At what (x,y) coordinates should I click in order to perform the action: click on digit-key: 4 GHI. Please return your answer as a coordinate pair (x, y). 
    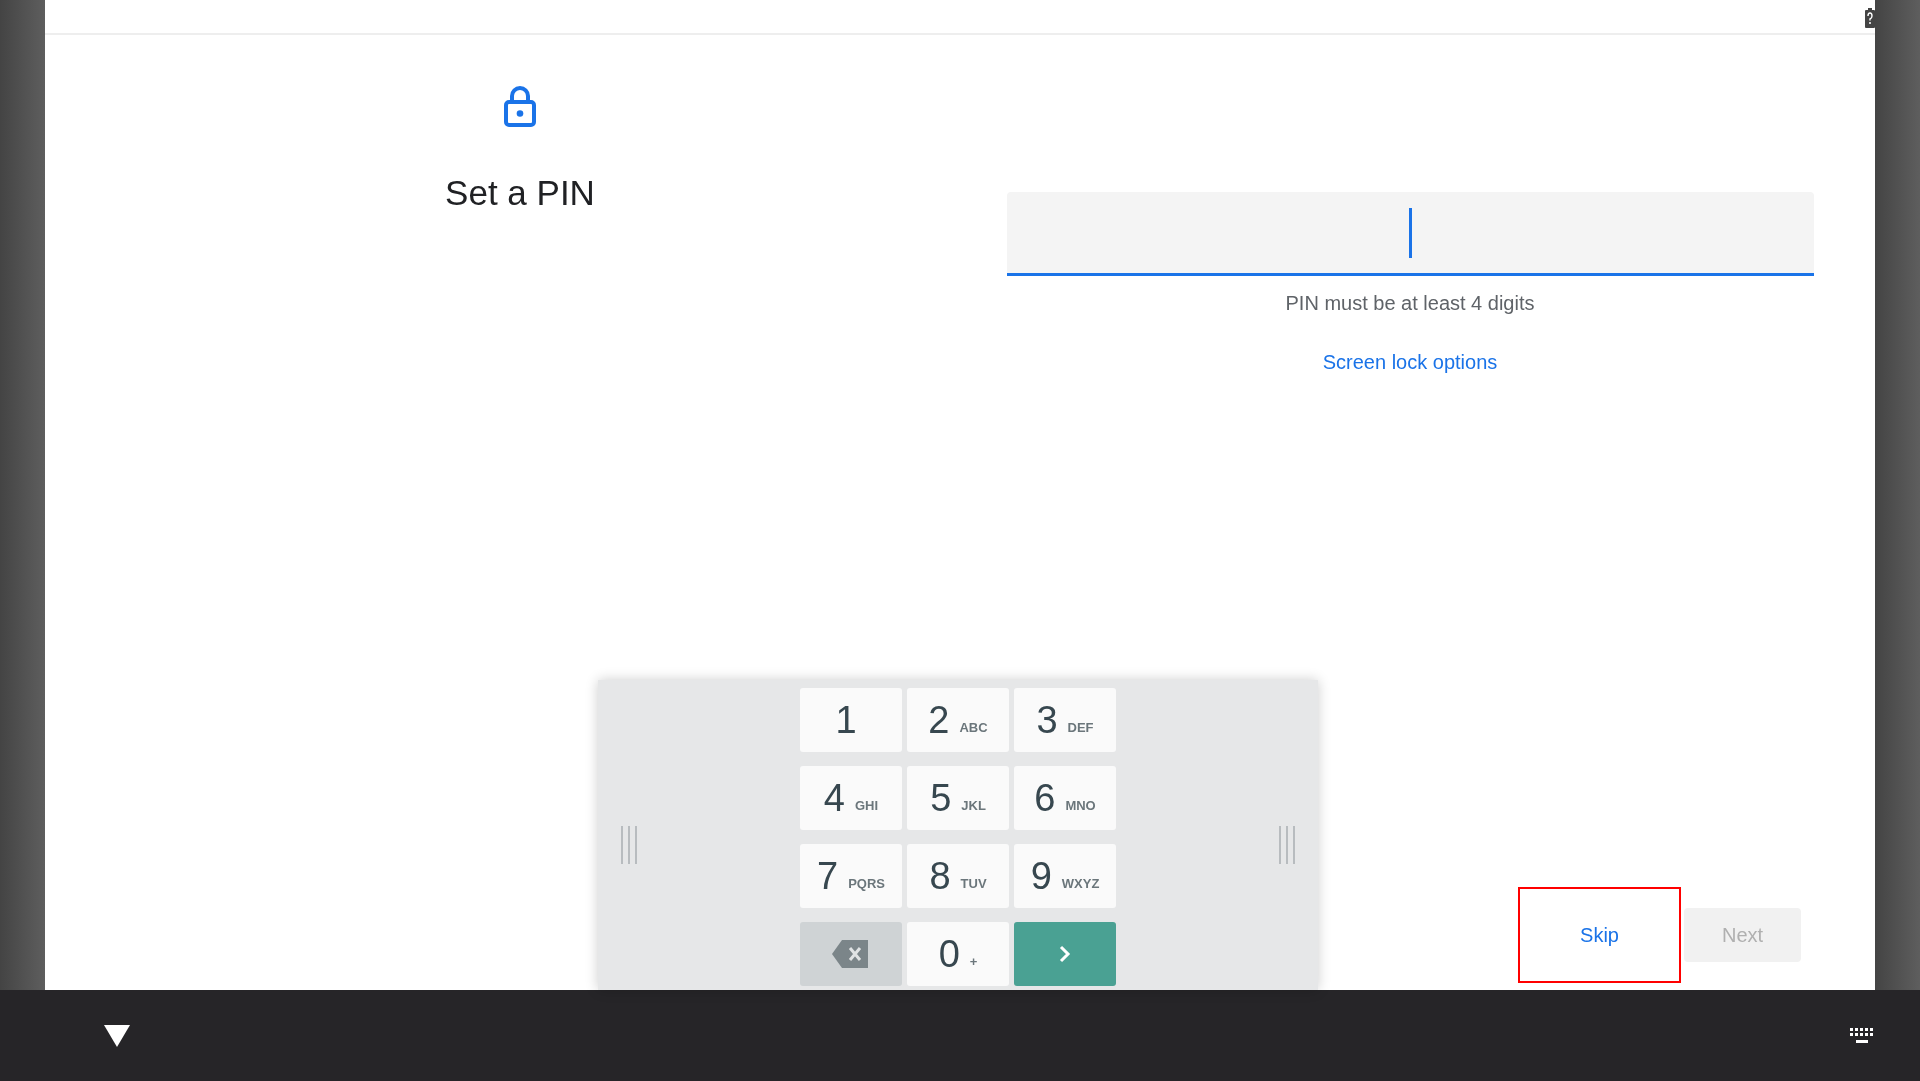
    Looking at the image, I should click on (851, 798).